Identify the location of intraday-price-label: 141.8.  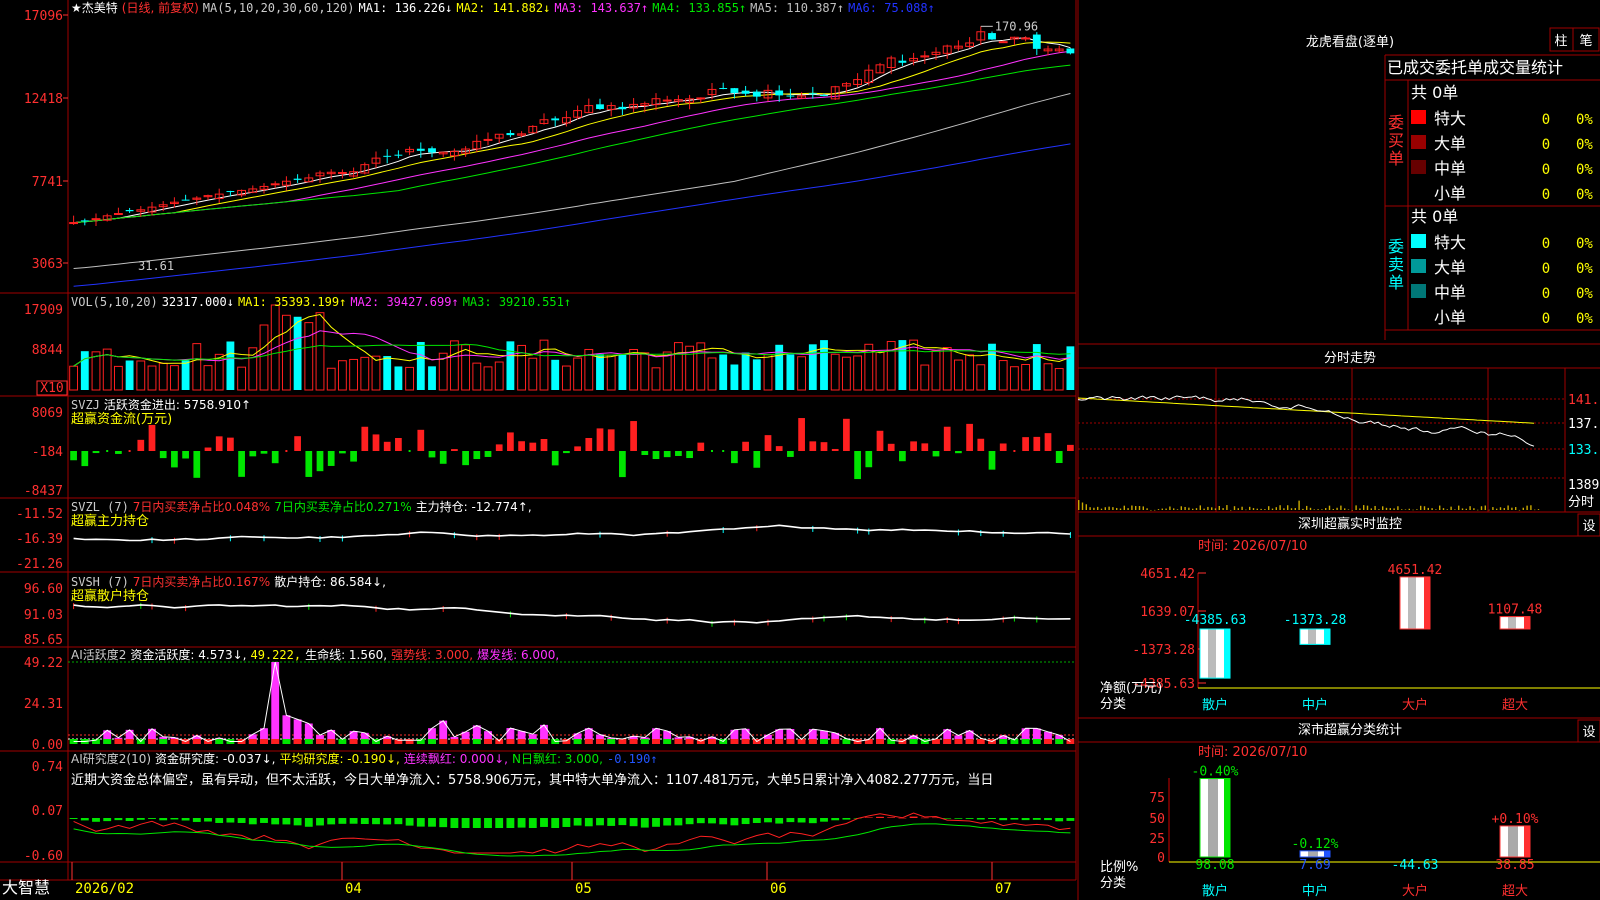
(1584, 400).